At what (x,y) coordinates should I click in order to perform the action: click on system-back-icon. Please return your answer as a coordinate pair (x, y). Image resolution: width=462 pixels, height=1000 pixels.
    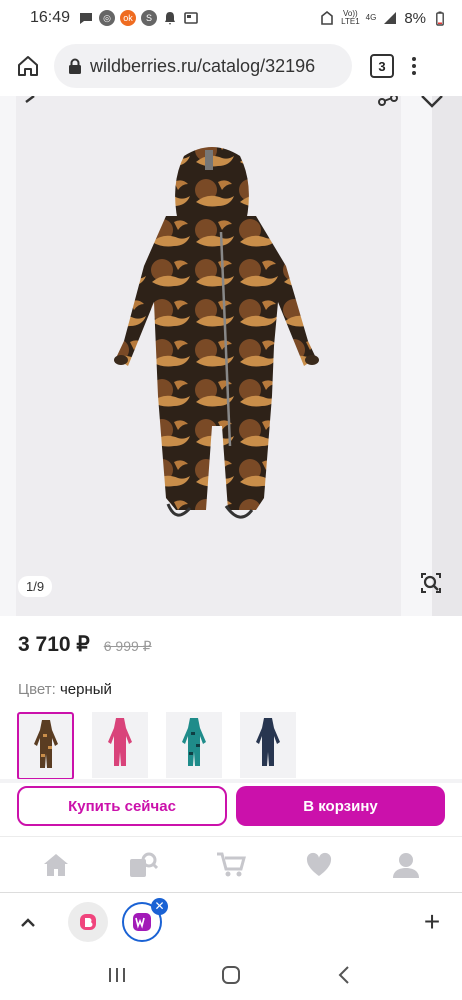
    Looking at the image, I should click on (345, 975).